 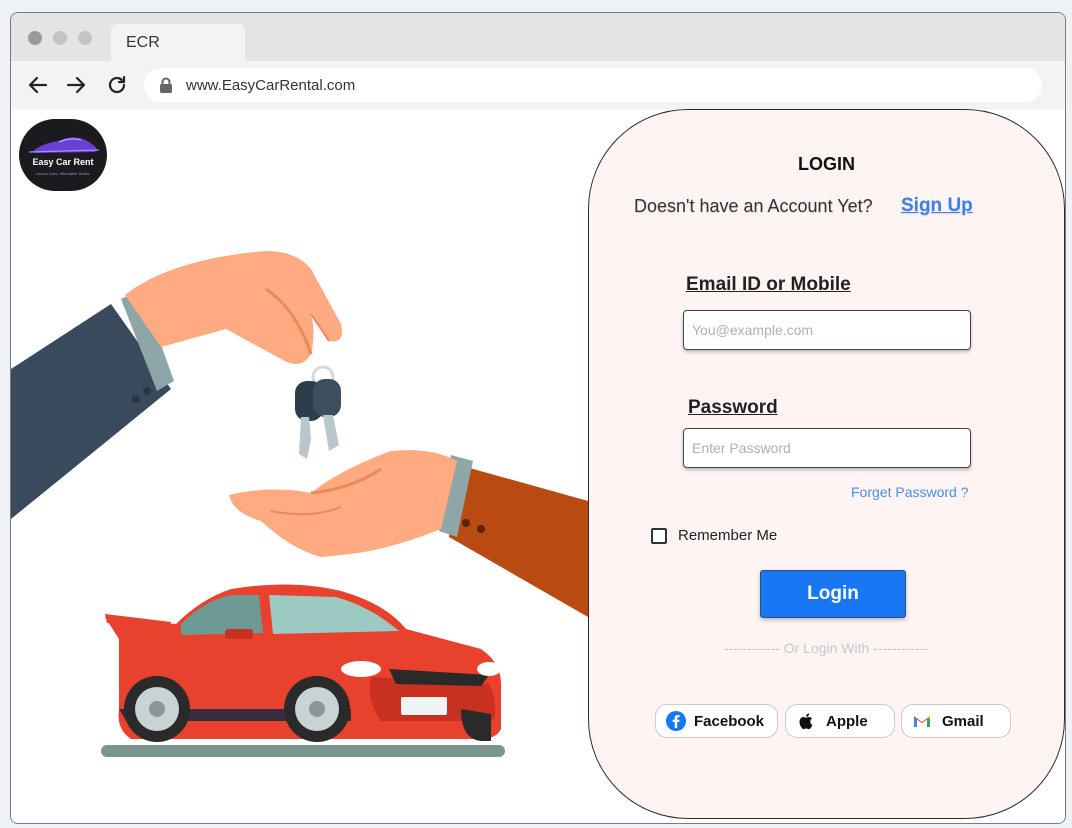 I want to click on apple-label: Apple, so click(x=847, y=721).